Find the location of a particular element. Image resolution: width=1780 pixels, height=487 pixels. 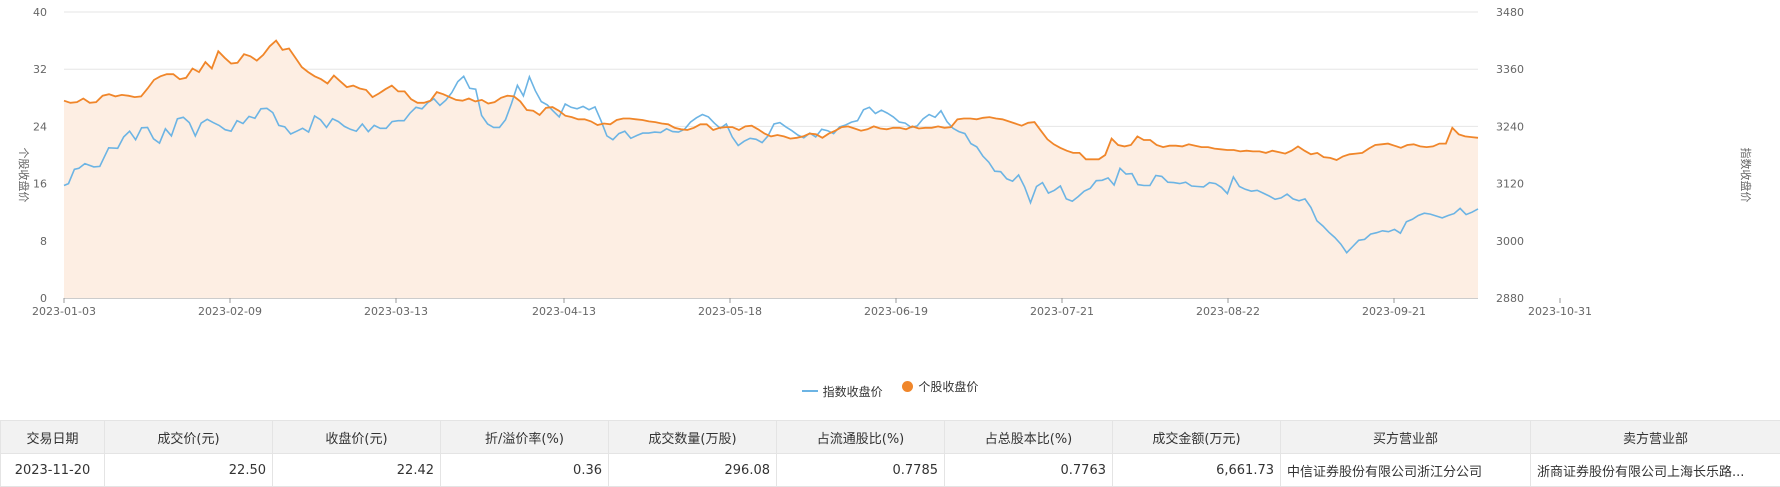

header-volume: 成交数量(万股) is located at coordinates (693, 437).